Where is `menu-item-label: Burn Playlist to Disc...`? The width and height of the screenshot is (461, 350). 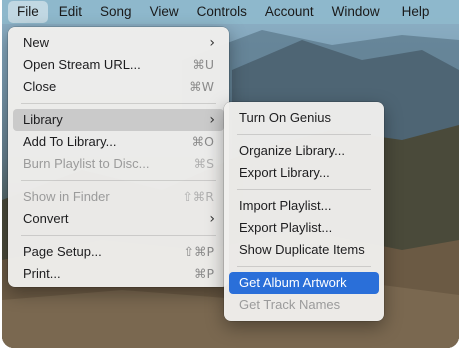 menu-item-label: Burn Playlist to Disc... is located at coordinates (86, 163).